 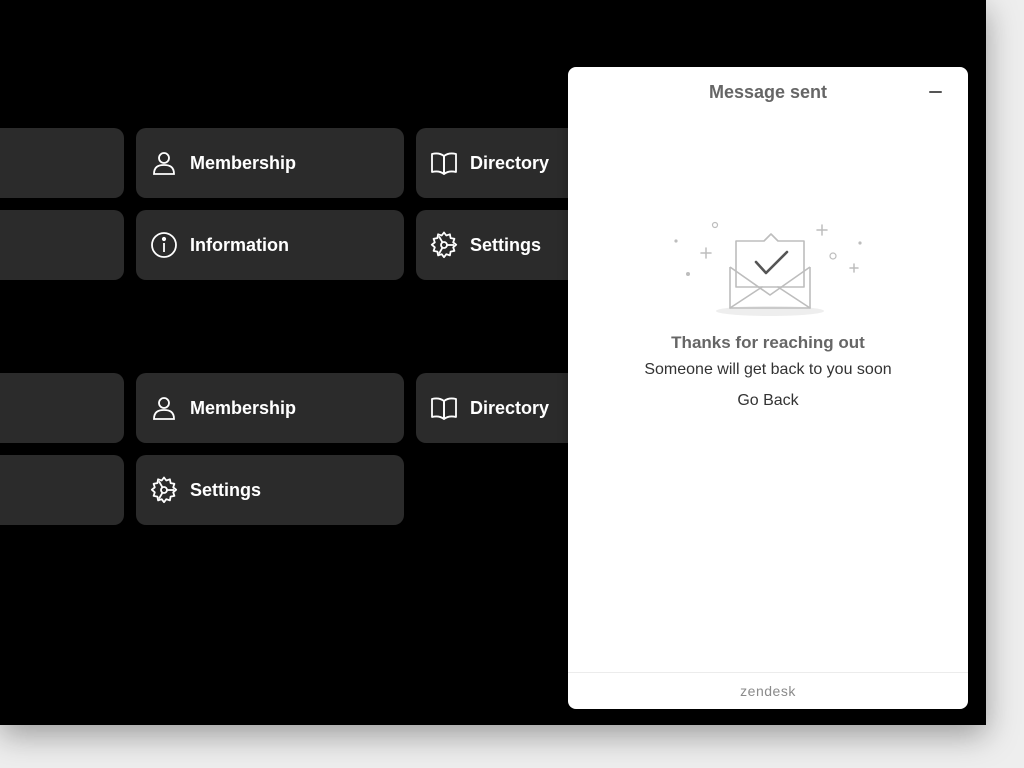 I want to click on settings-tile-2: Settings, so click(x=270, y=490).